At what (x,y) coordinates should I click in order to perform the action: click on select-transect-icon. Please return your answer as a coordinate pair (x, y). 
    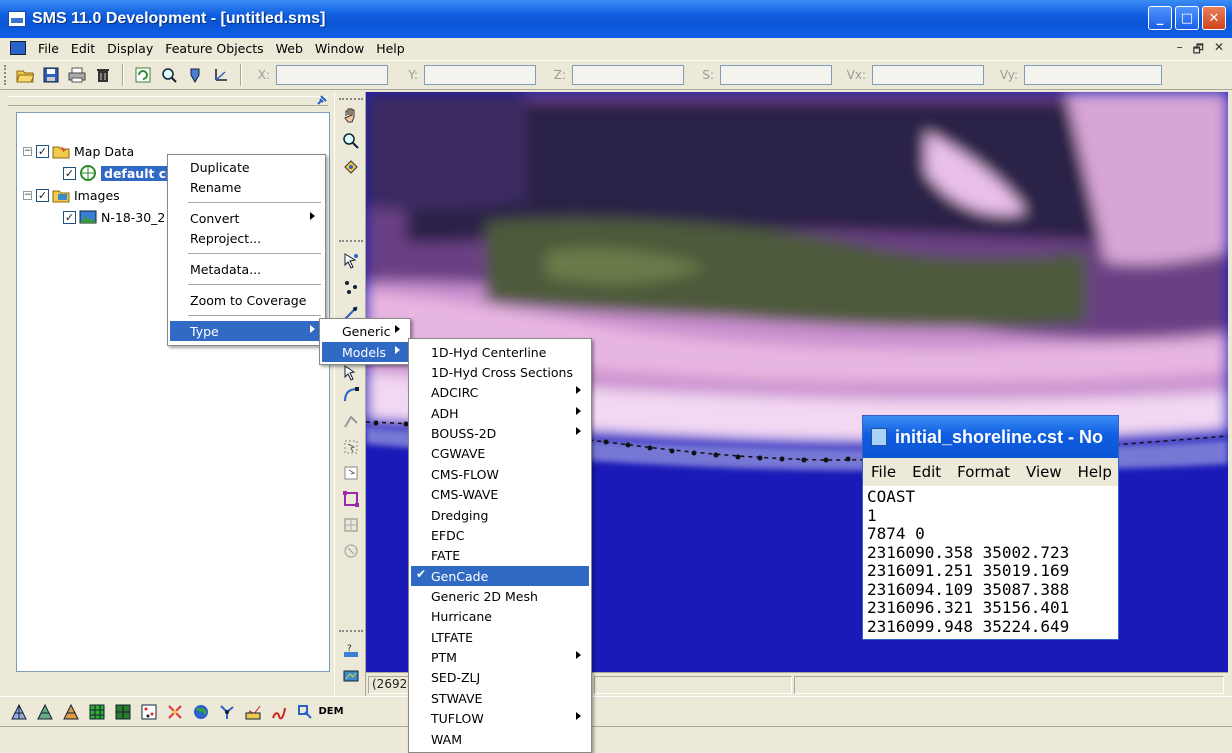
    Looking at the image, I should click on (351, 551).